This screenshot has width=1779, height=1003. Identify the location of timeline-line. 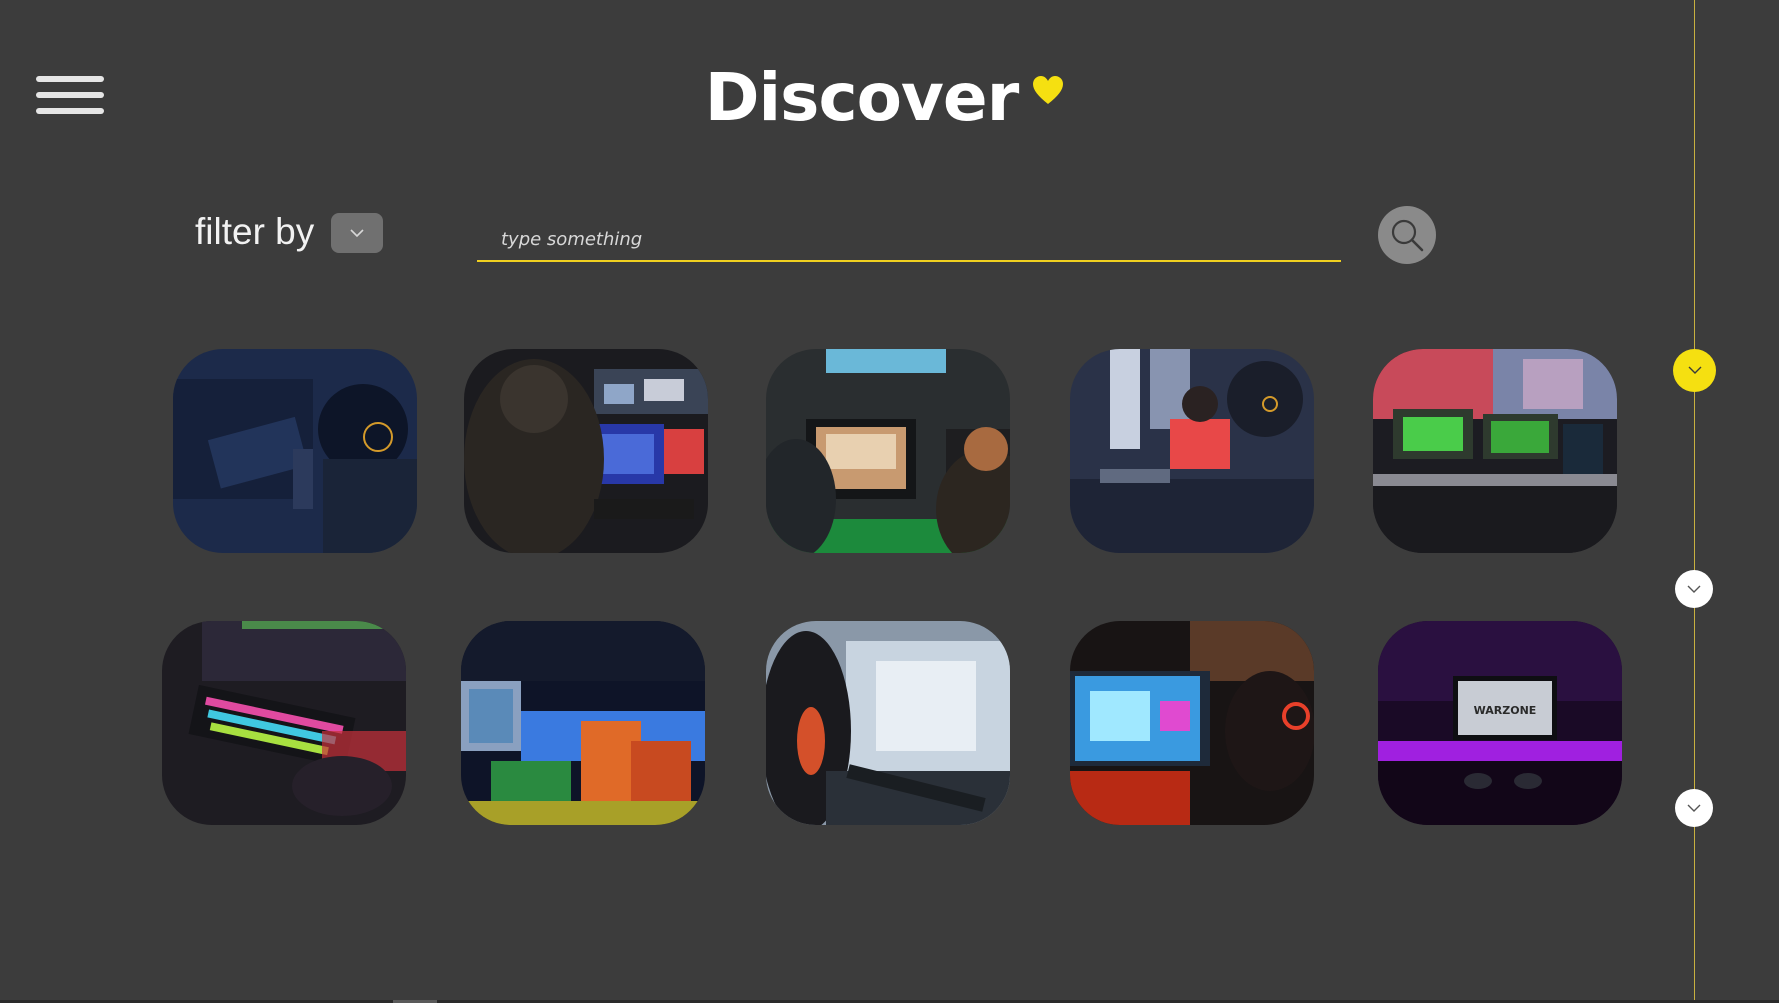
(1694, 501).